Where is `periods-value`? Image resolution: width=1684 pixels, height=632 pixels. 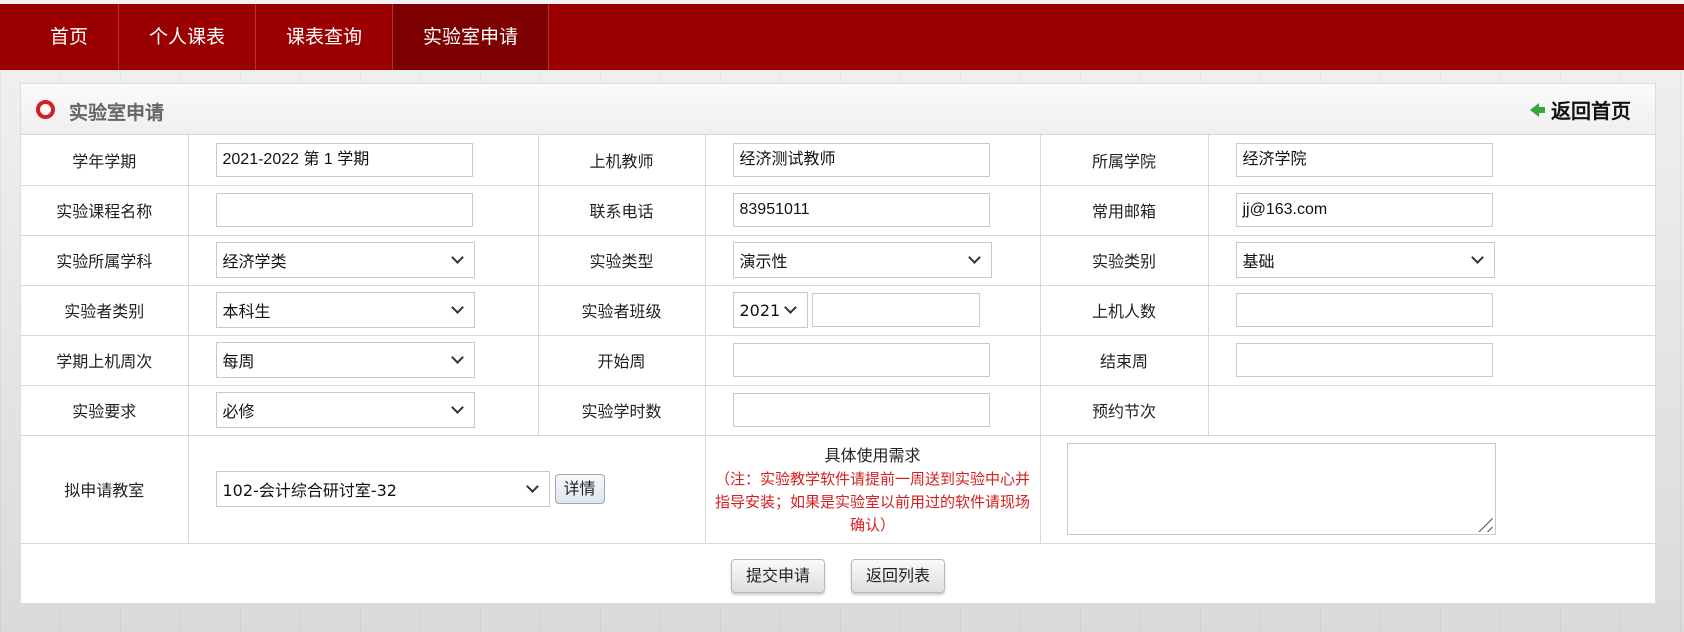
periods-value is located at coordinates (1432, 410).